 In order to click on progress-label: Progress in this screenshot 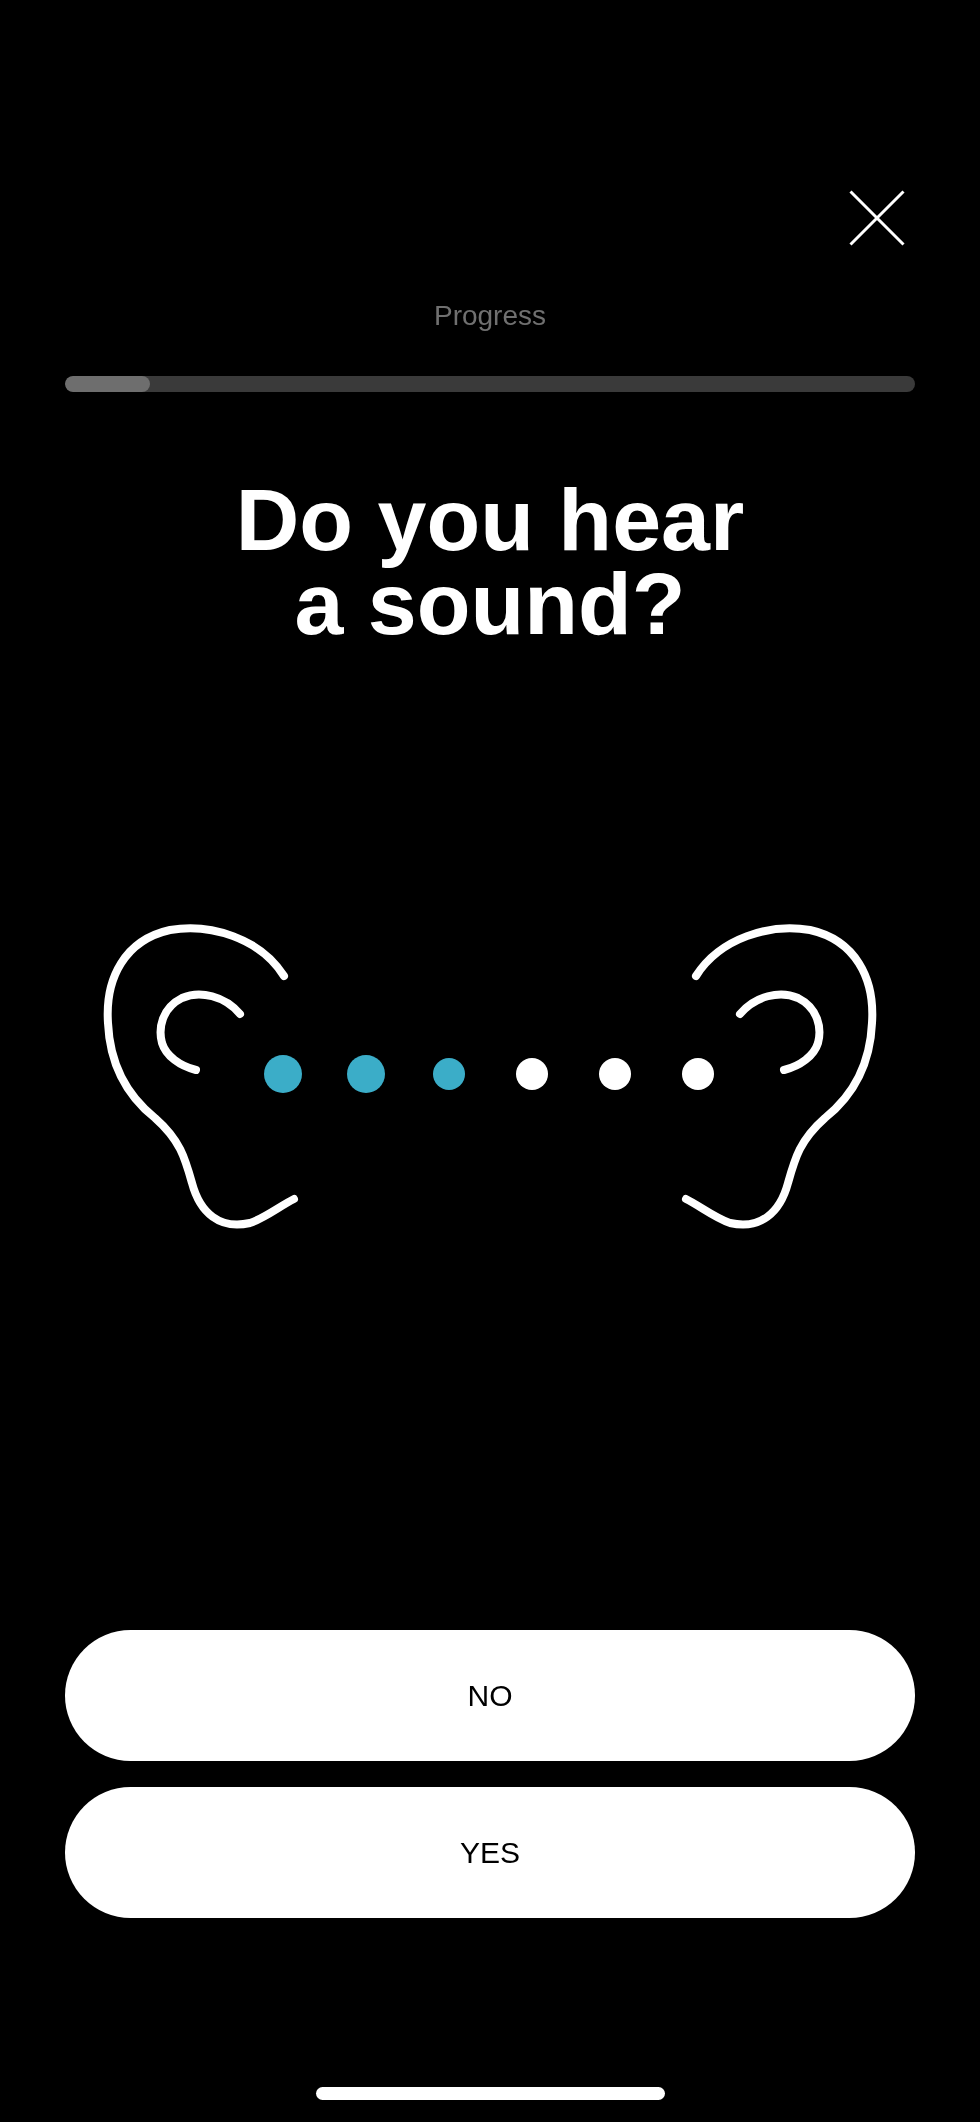, I will do `click(489, 316)`.